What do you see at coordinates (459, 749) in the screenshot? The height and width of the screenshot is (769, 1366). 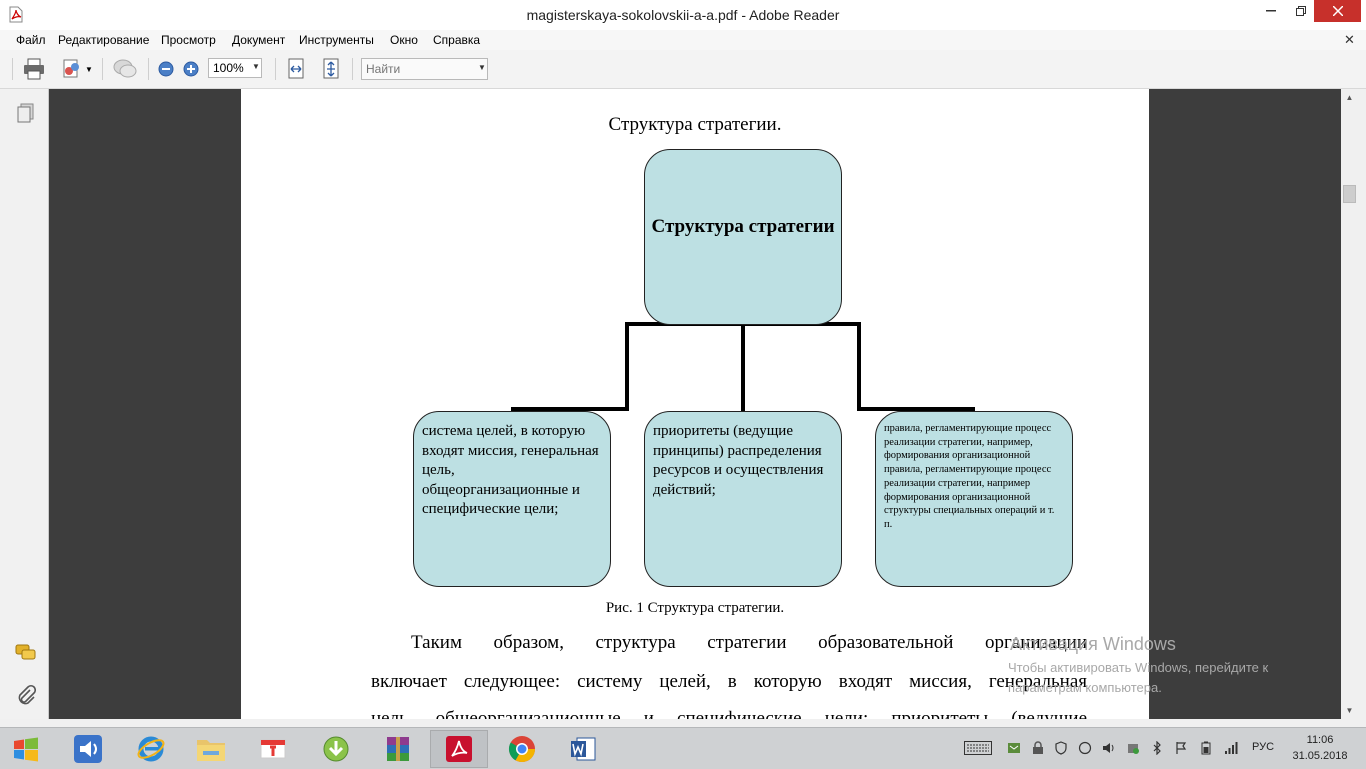 I see `taskbar-adobe-reader` at bounding box center [459, 749].